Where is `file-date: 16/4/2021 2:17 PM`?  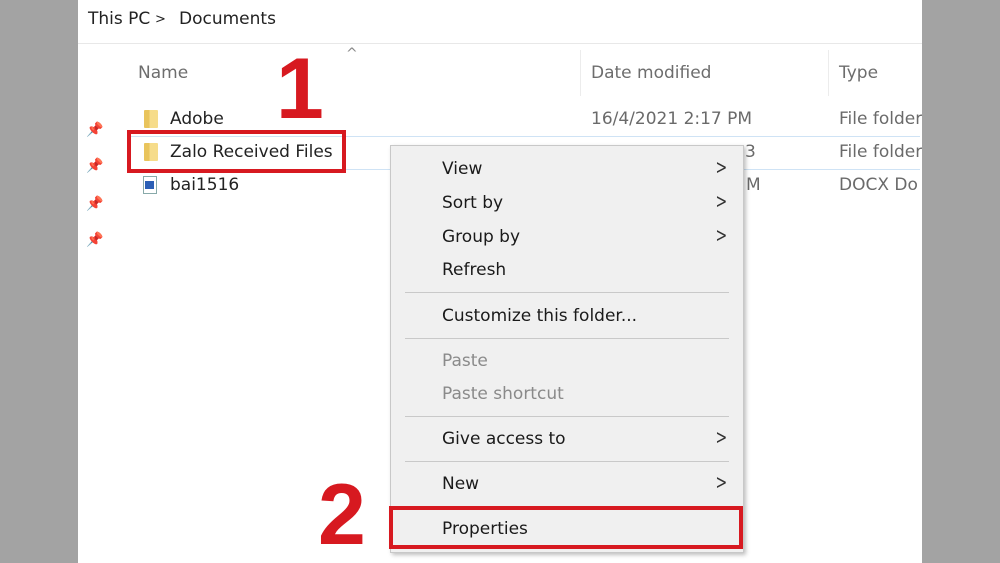 file-date: 16/4/2021 2:17 PM is located at coordinates (672, 119).